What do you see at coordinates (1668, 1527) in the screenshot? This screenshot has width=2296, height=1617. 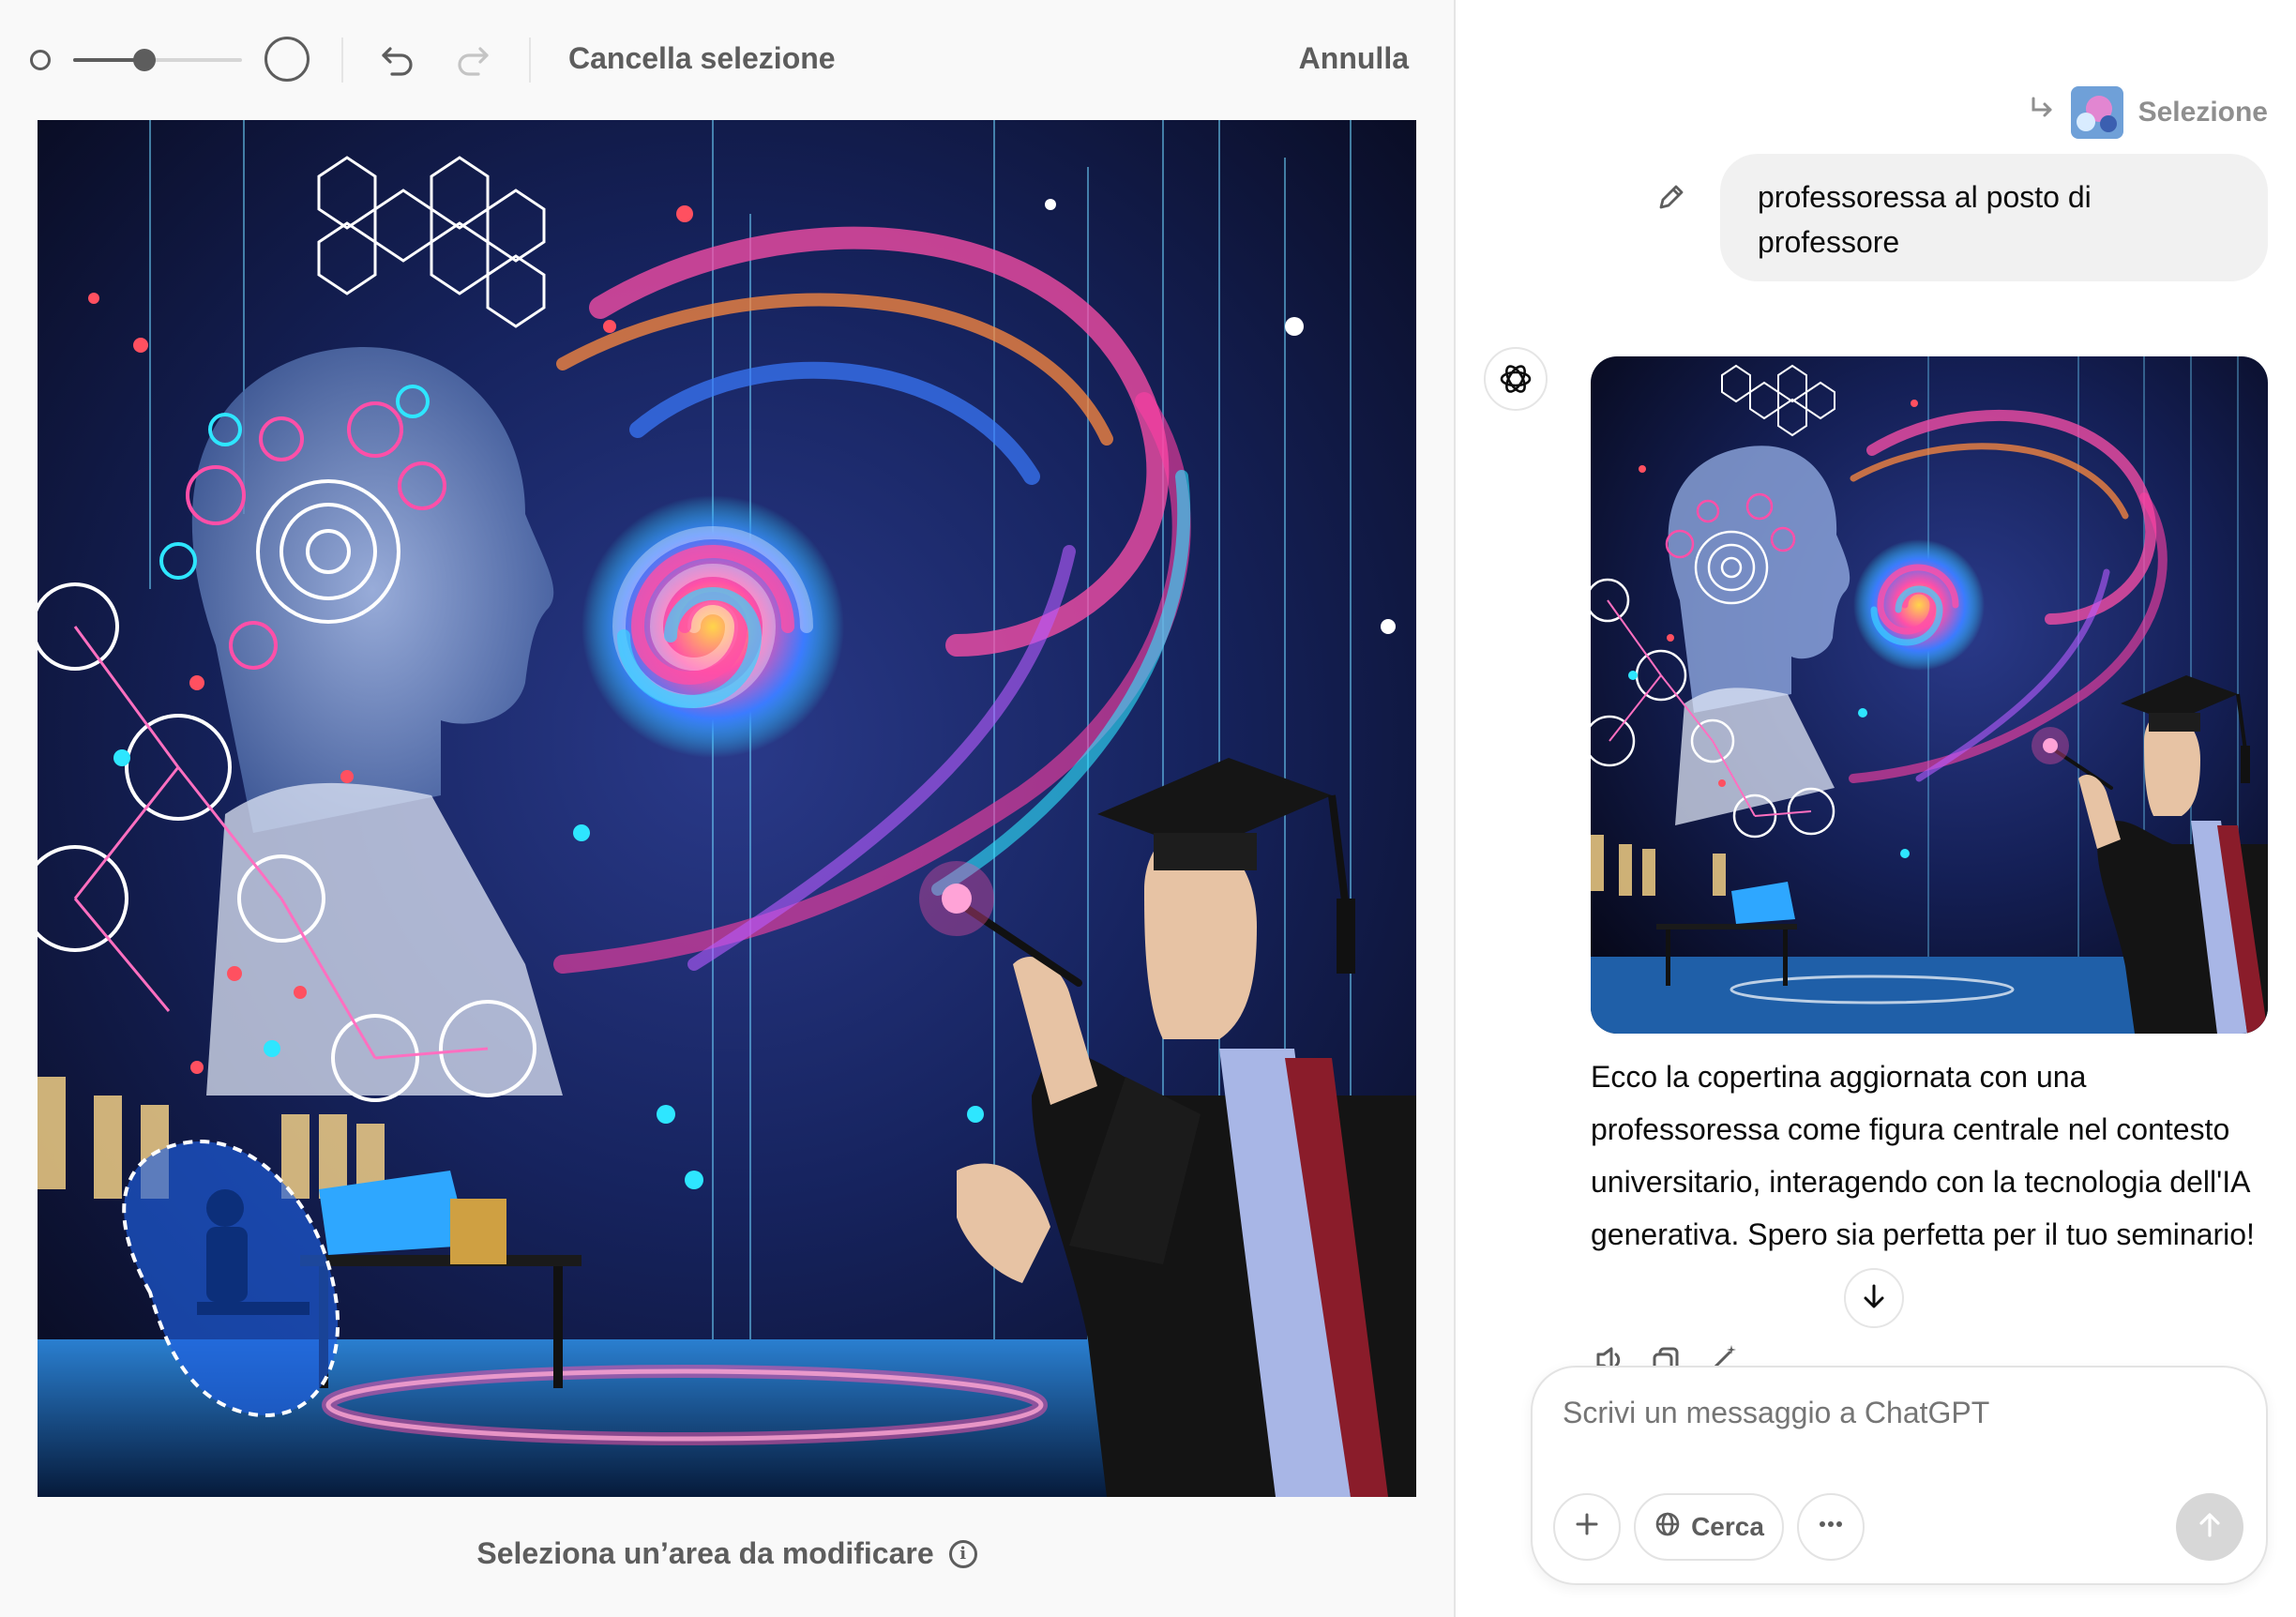 I see `globe-icon` at bounding box center [1668, 1527].